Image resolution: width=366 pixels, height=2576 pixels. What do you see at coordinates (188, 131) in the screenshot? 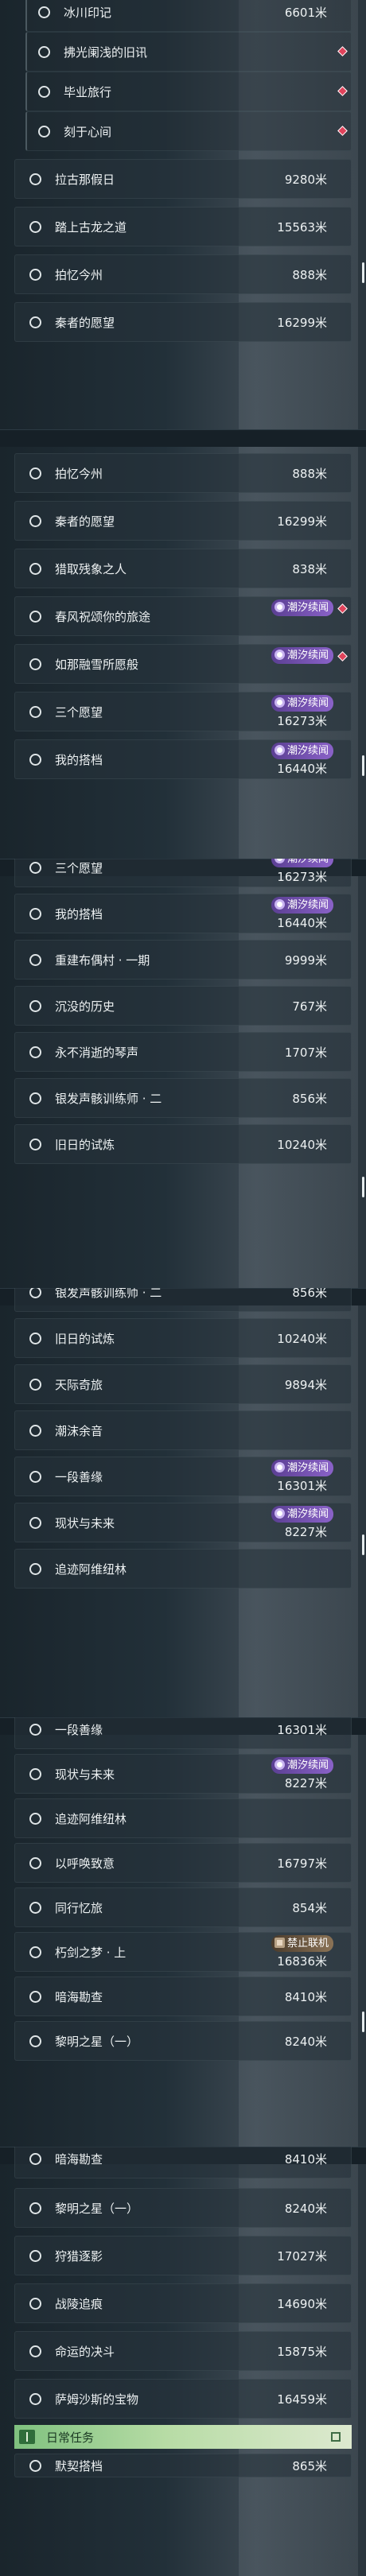
I see `quest-row: 刻于心间` at bounding box center [188, 131].